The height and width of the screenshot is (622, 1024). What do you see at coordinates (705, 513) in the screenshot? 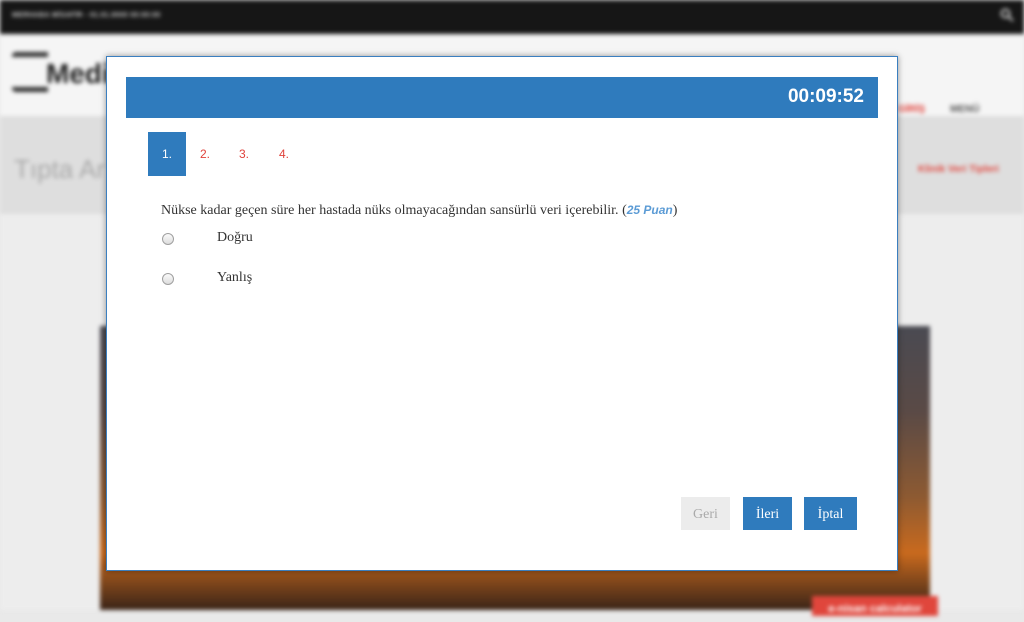
I see `back-button: Geri` at bounding box center [705, 513].